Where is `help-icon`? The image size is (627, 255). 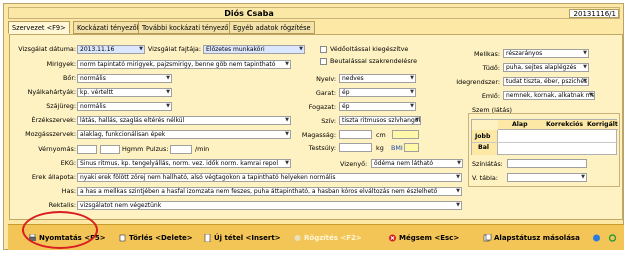
help-icon is located at coordinates (596, 238).